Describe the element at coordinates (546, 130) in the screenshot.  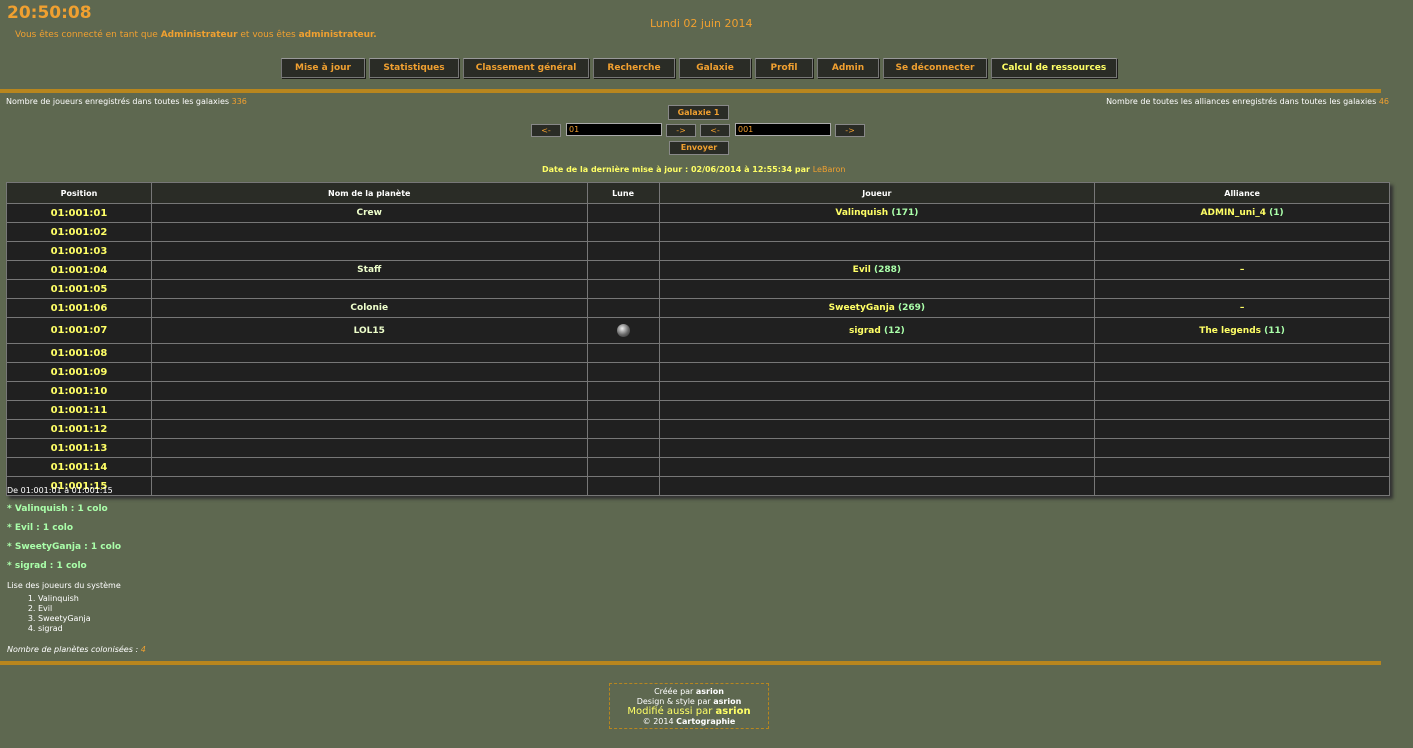
I see `galaxy-prev-button: <-` at that location.